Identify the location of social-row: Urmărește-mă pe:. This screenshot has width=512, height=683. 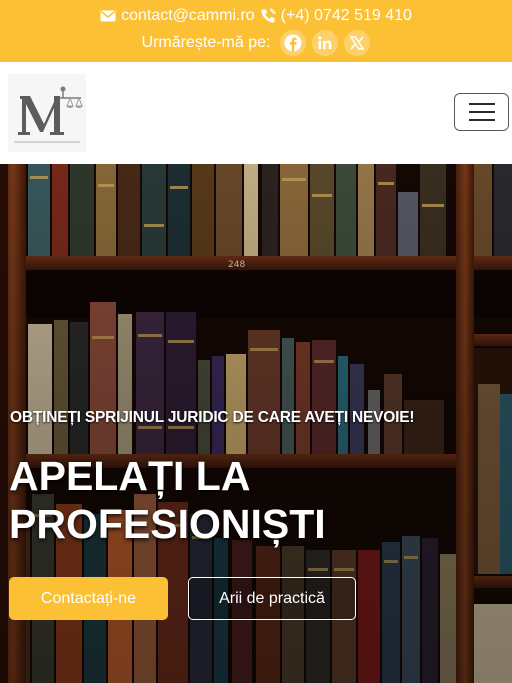
(256, 43).